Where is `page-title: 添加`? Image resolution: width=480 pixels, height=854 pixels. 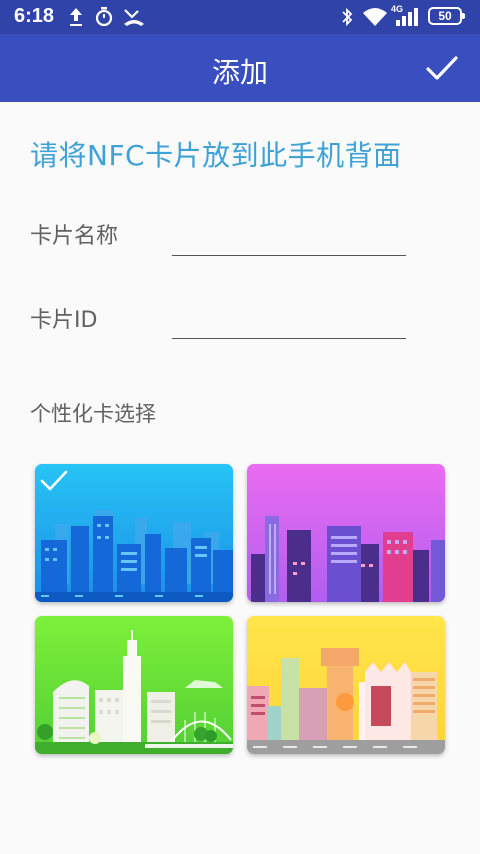
page-title: 添加 is located at coordinates (239, 72).